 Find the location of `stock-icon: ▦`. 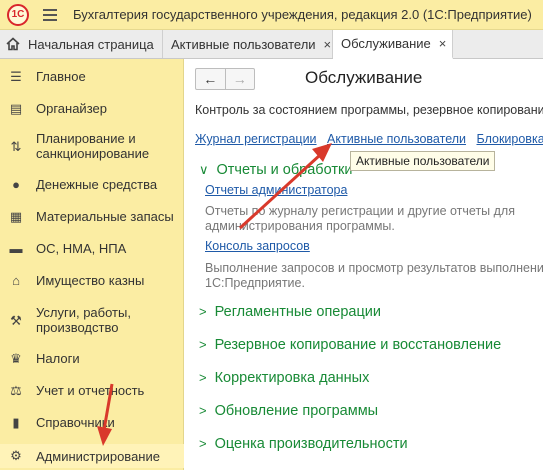

stock-icon: ▦ is located at coordinates (16, 216).